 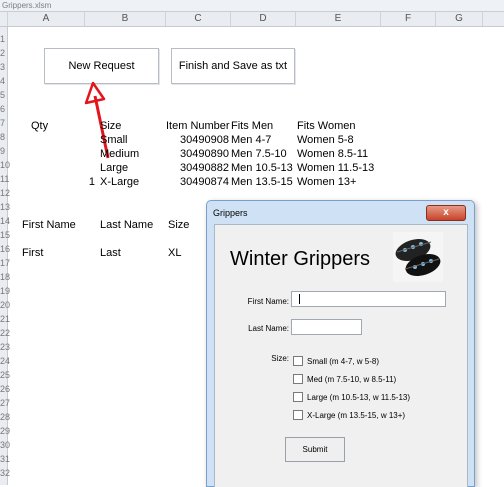 What do you see at coordinates (114, 168) in the screenshot?
I see `size-cell: Large` at bounding box center [114, 168].